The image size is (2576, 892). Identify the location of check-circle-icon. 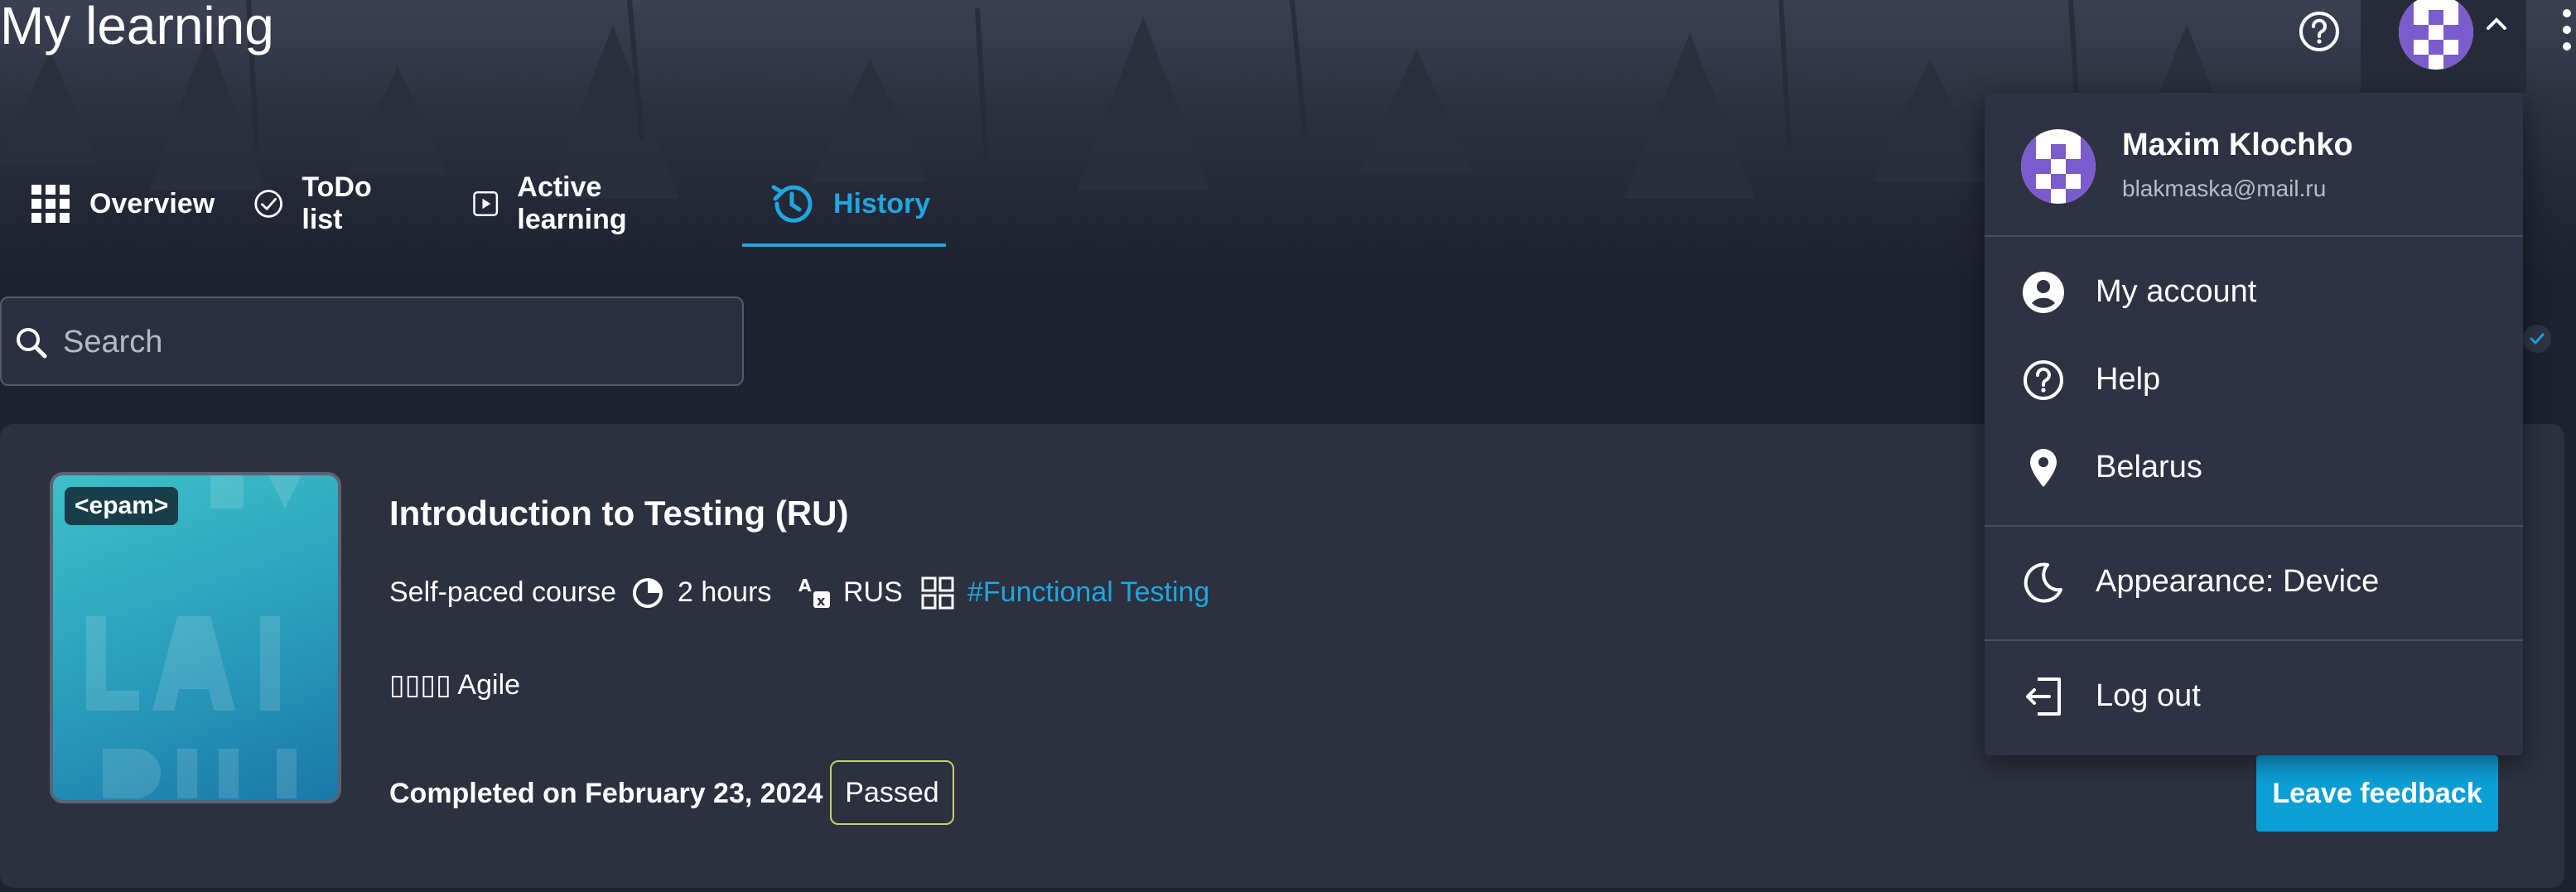
(268, 204).